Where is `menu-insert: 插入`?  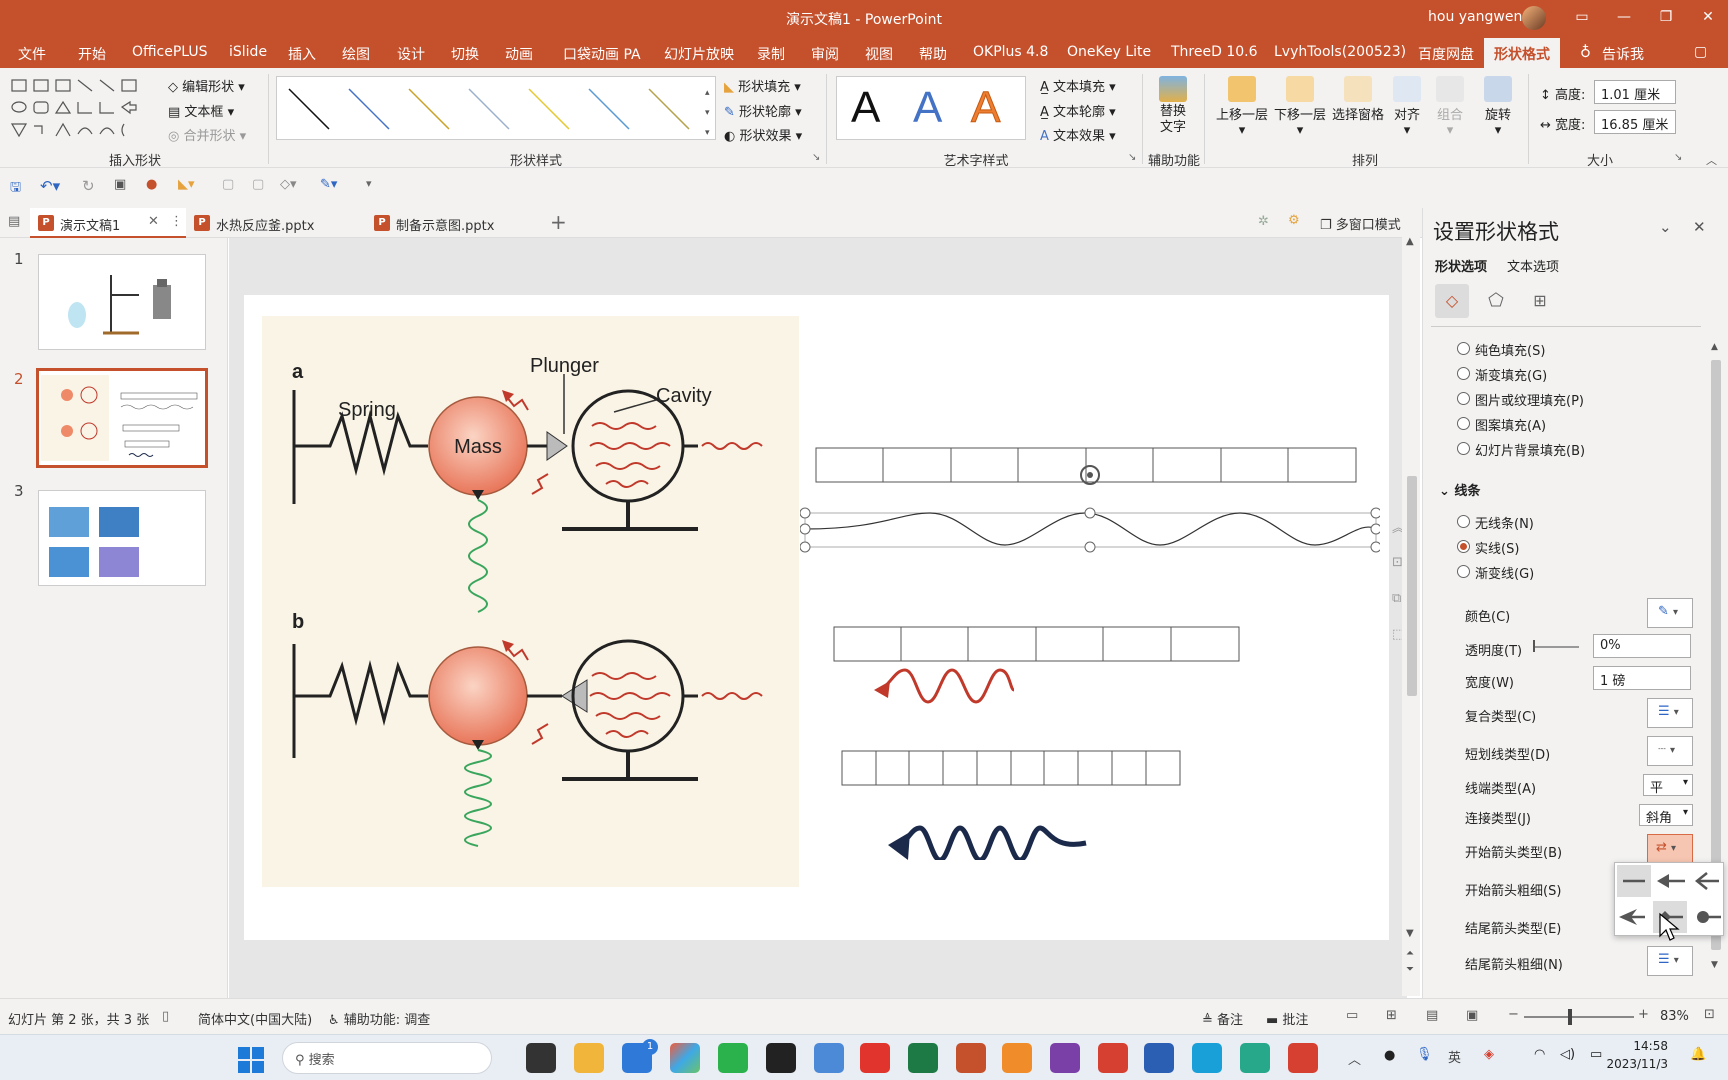 menu-insert: 插入 is located at coordinates (302, 54).